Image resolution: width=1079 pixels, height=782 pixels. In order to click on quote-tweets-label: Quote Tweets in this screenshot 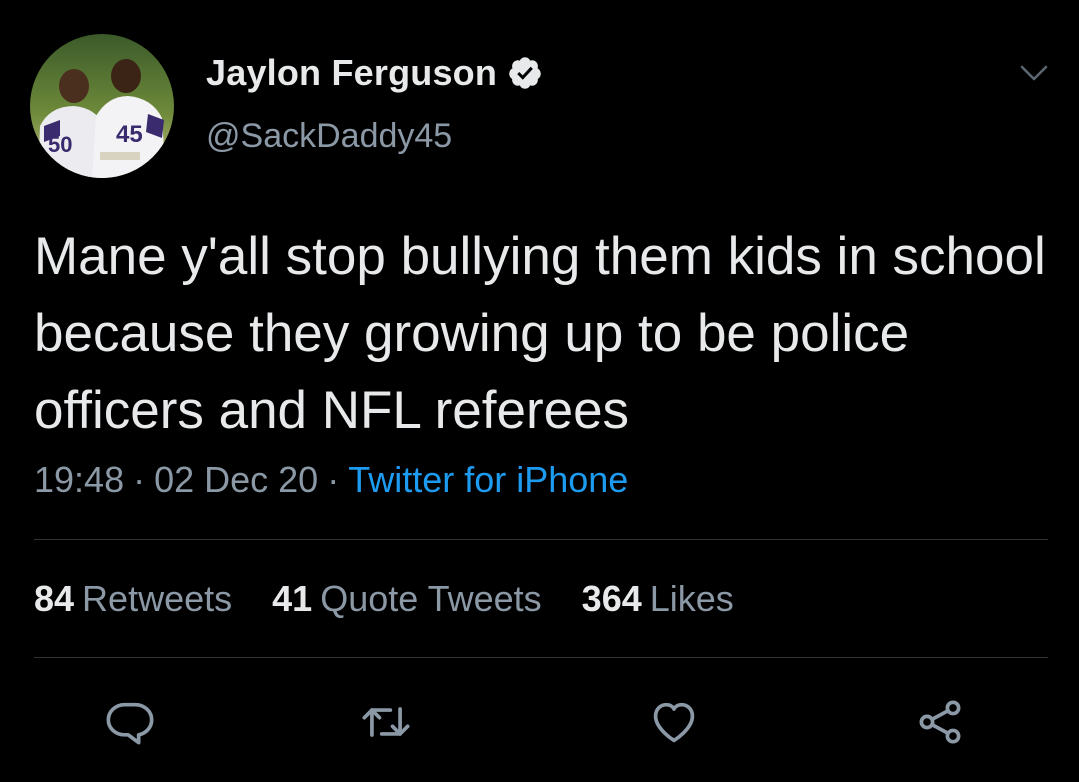, I will do `click(431, 598)`.